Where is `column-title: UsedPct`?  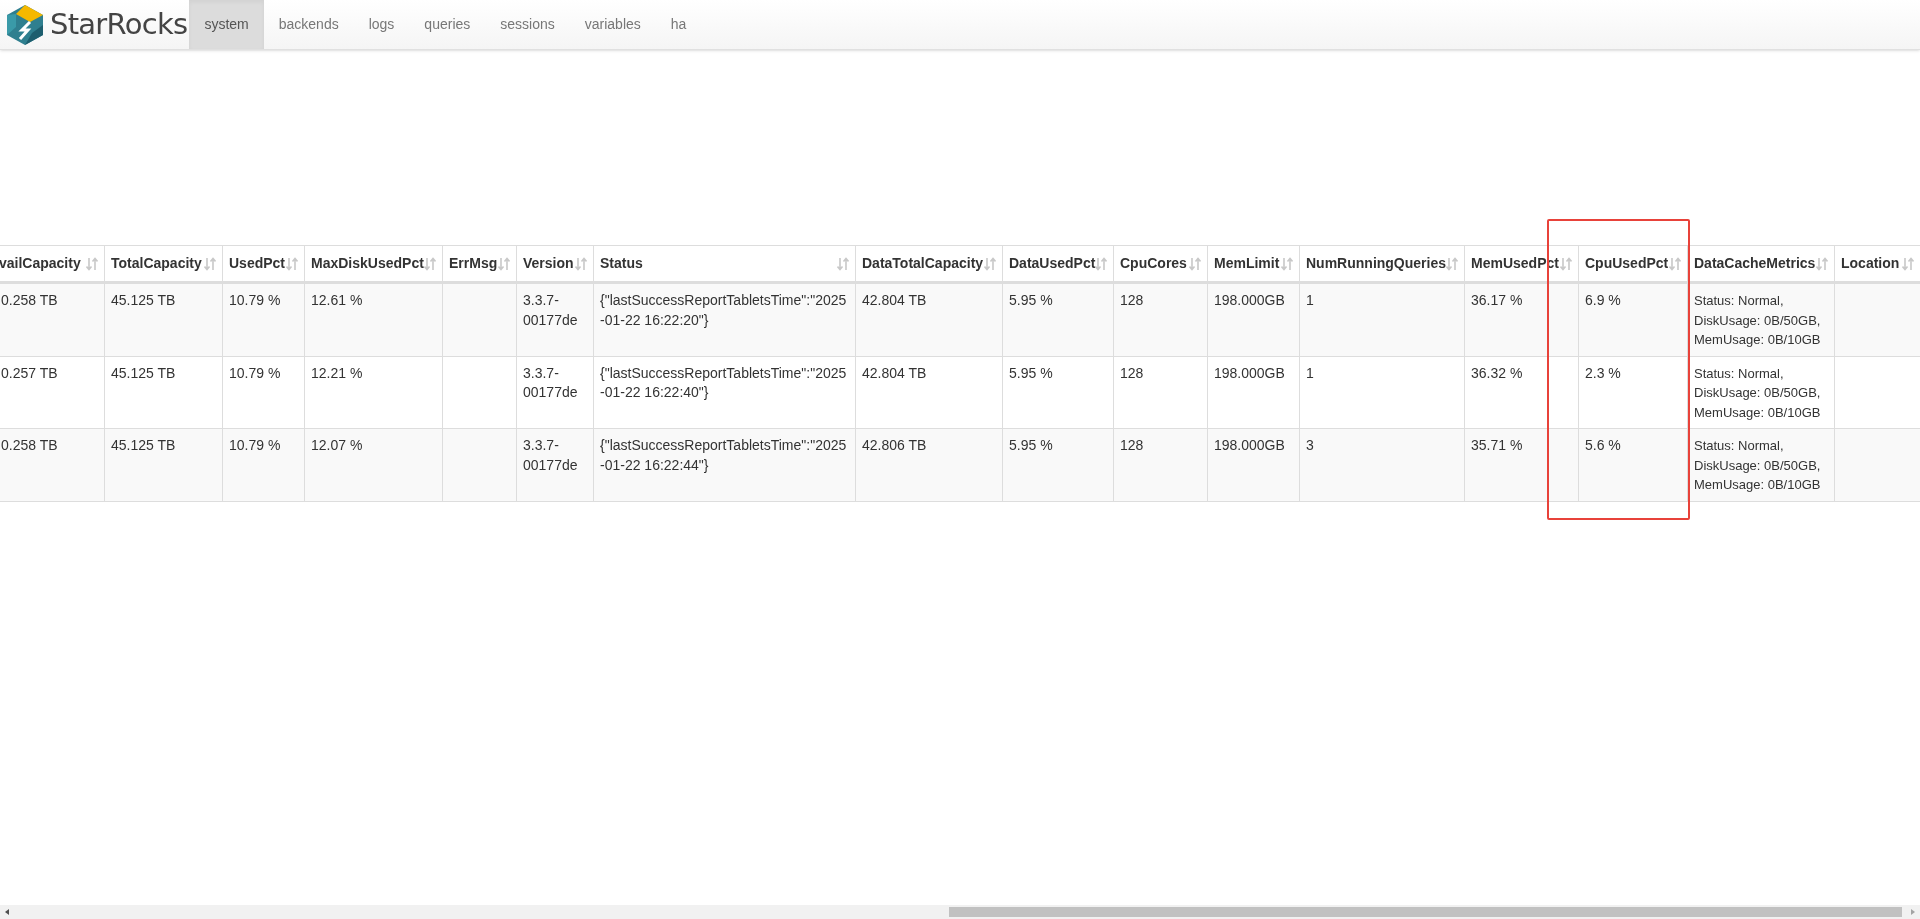
column-title: UsedPct is located at coordinates (257, 263).